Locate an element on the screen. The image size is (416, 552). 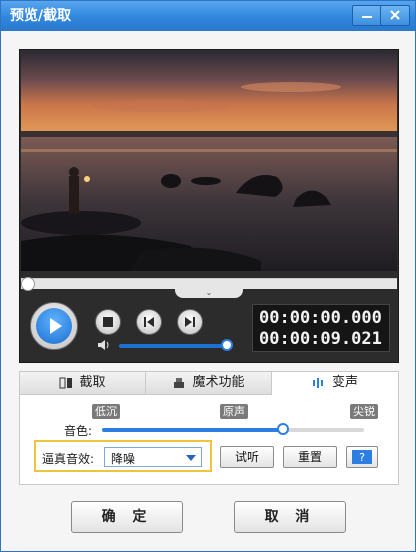
time-display: 00:00:00.000 00:00:09.021 is located at coordinates (321, 328).